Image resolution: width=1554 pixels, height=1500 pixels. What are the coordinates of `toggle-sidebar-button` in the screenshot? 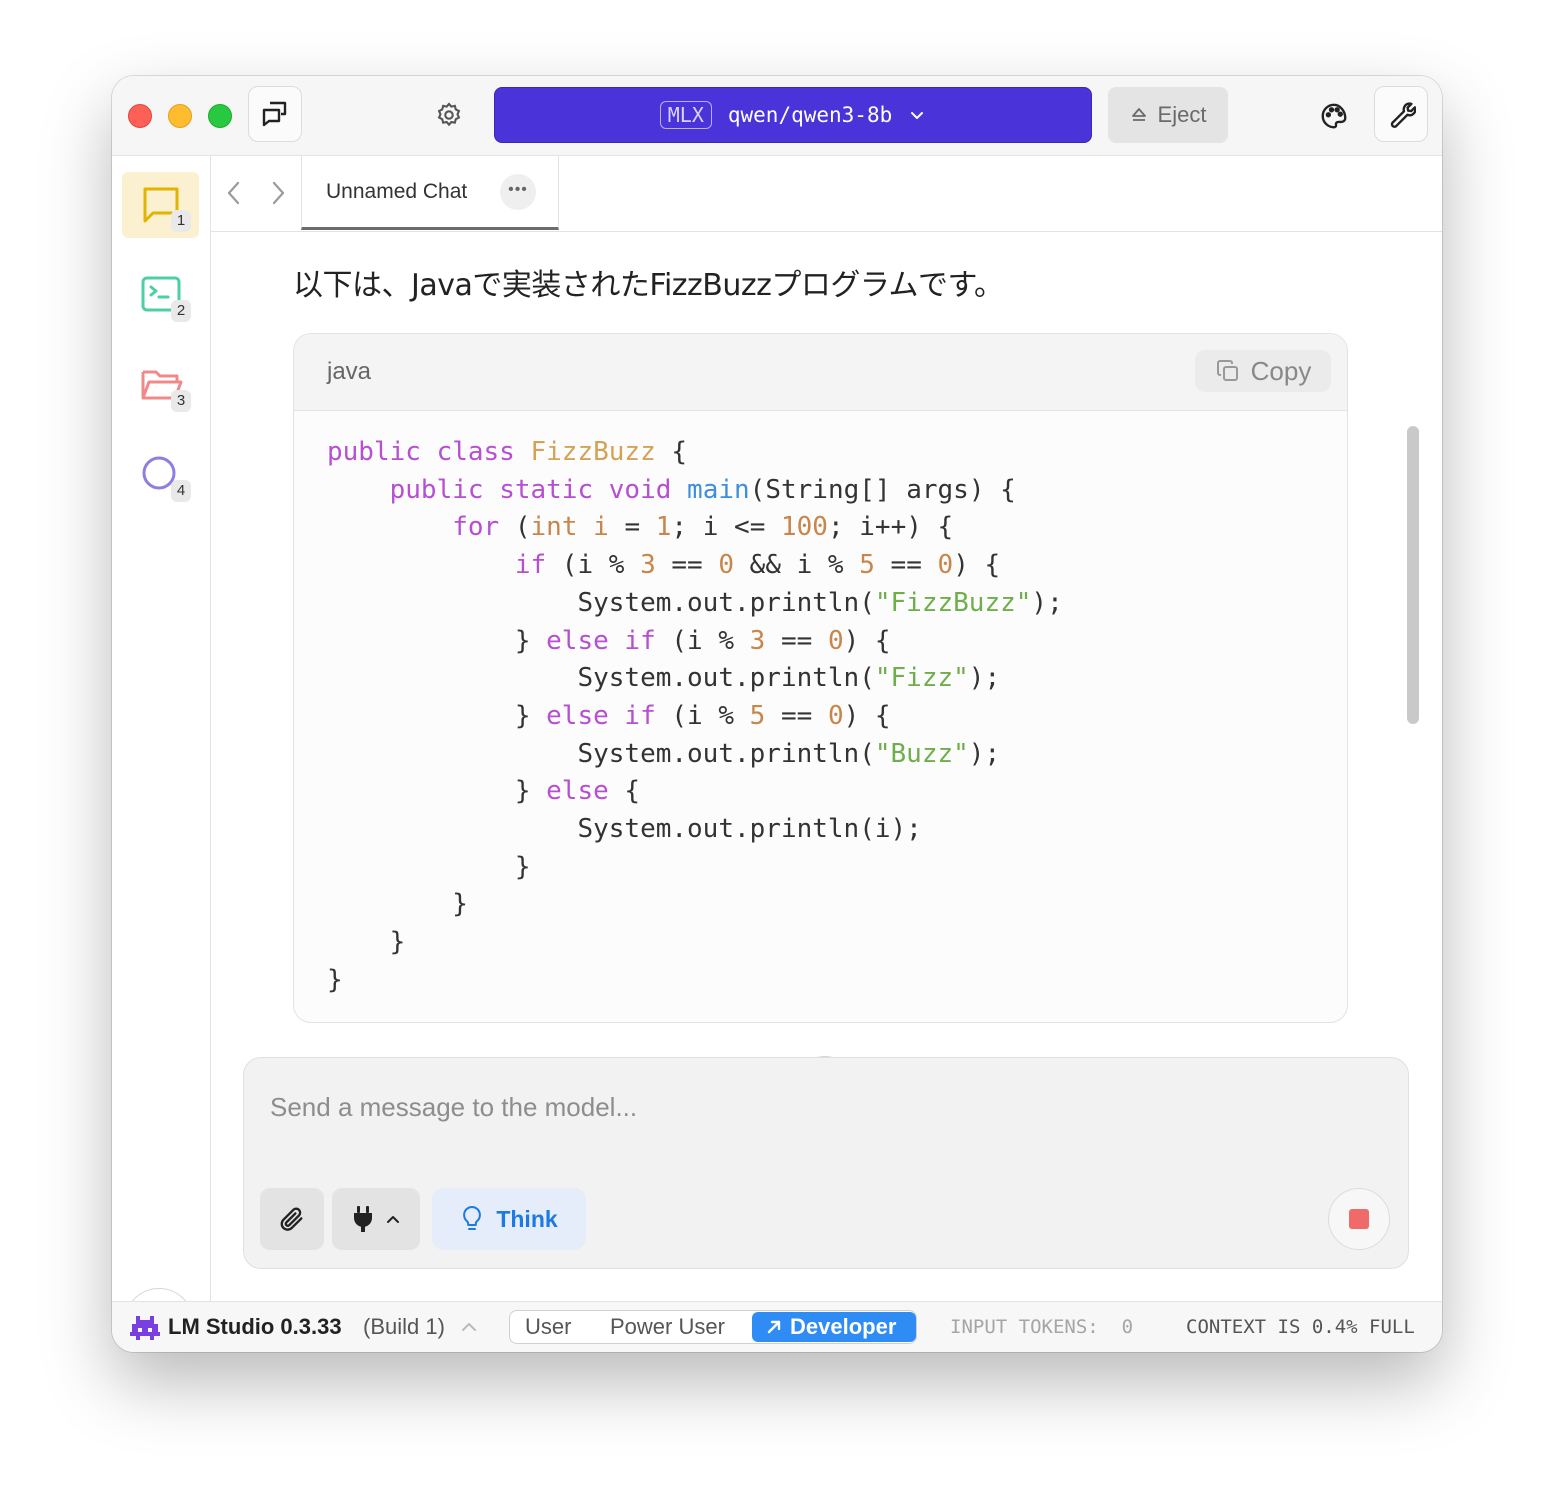 It's located at (275, 114).